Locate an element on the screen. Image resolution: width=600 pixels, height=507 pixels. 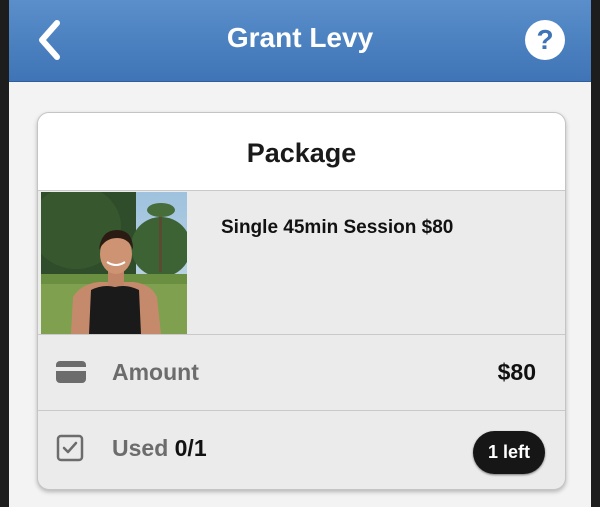
remaining-badge: 1 left is located at coordinates (509, 452).